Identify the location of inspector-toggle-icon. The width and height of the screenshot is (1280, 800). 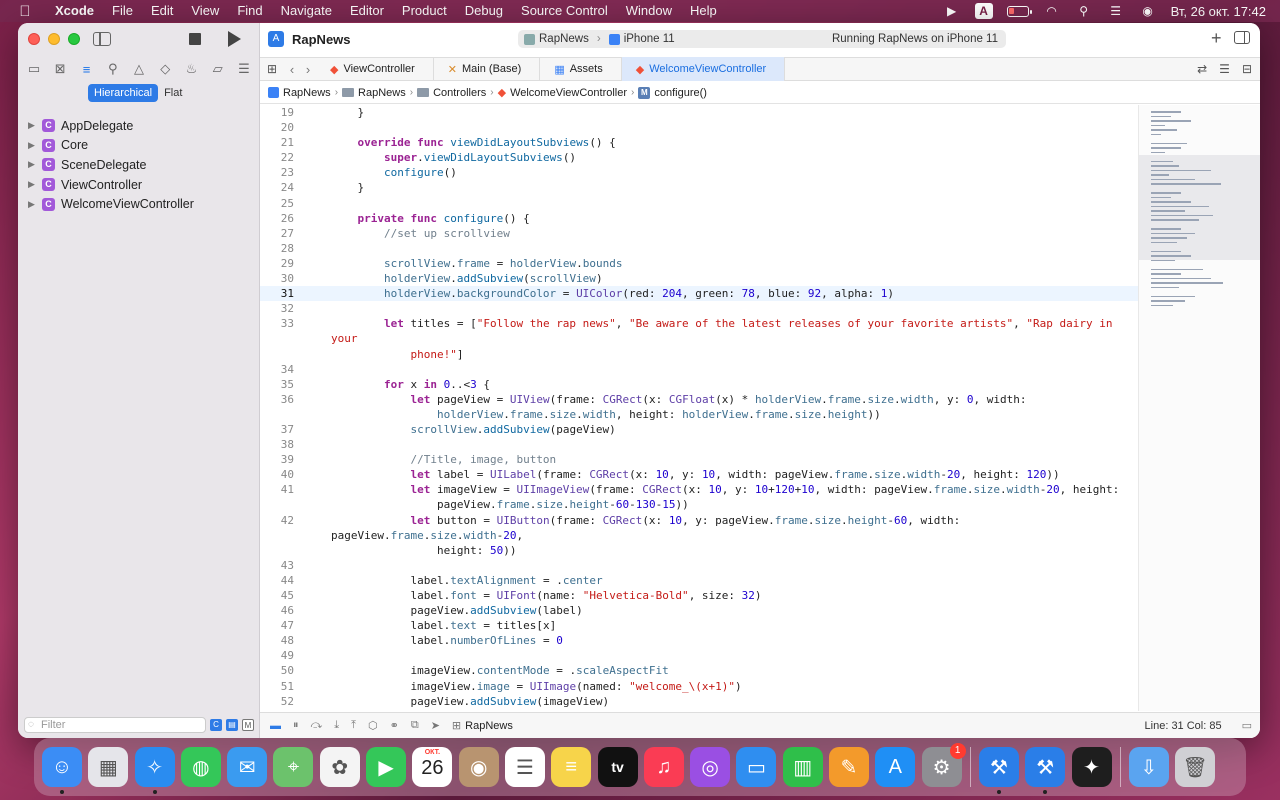
(1242, 37).